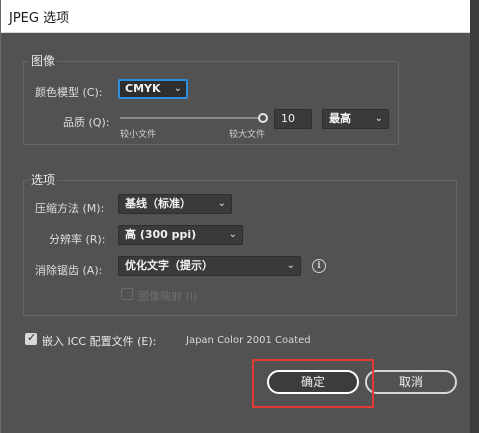 The image size is (479, 433). Describe the element at coordinates (247, 135) in the screenshot. I see `quality-large-label: 较大文件` at that location.